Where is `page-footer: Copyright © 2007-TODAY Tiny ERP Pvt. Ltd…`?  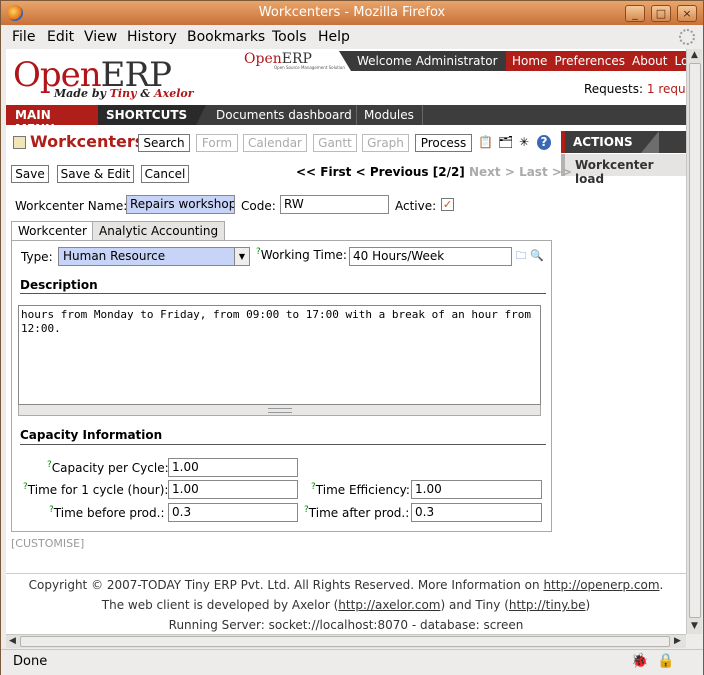 page-footer: Copyright © 2007-TODAY Tiny ERP Pvt. Ltd… is located at coordinates (346, 603).